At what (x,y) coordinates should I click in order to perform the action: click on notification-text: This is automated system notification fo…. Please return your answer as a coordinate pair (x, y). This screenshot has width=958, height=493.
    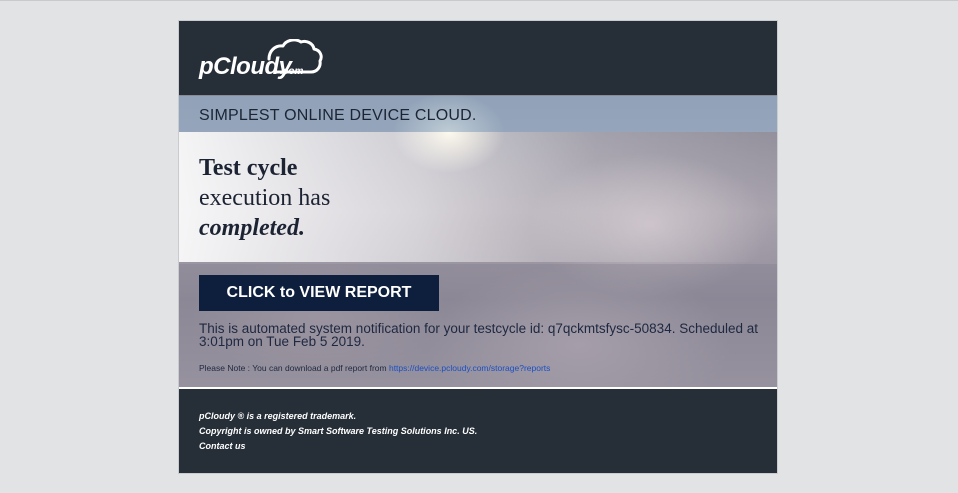
    Looking at the image, I should click on (479, 335).